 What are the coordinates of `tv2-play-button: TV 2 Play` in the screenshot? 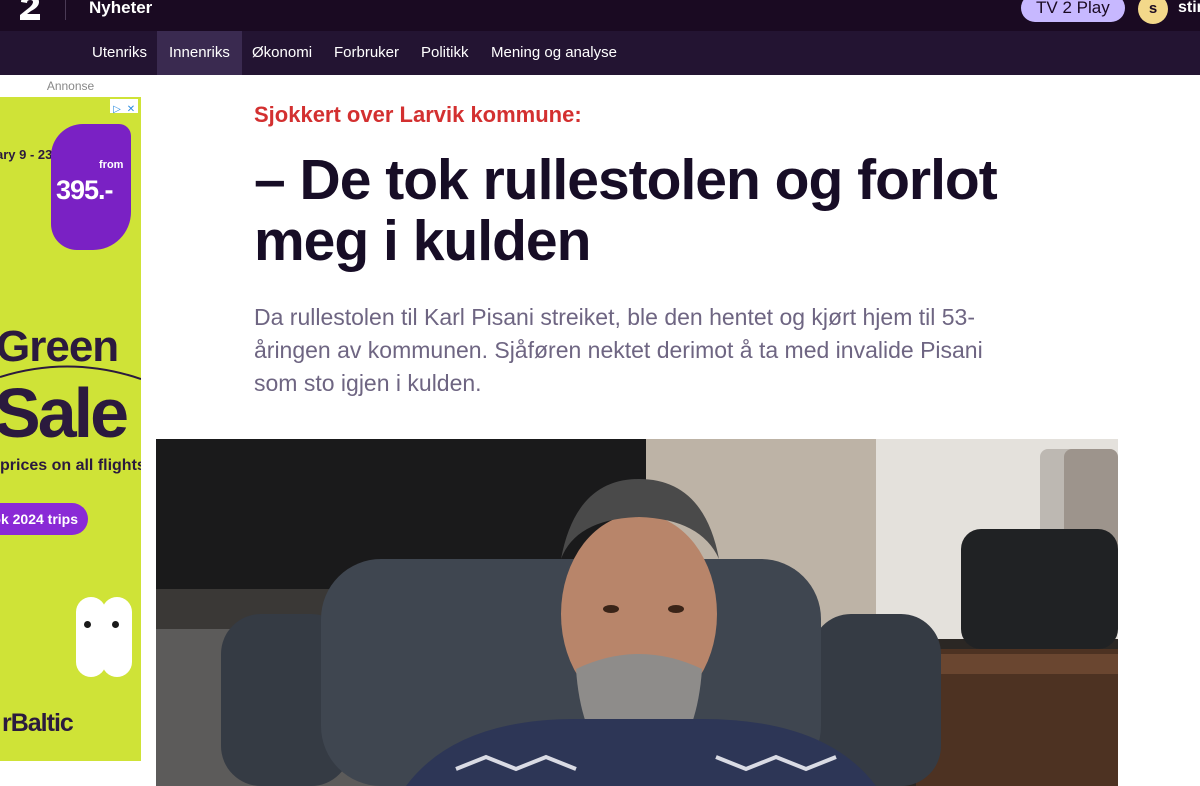 It's located at (1073, 11).